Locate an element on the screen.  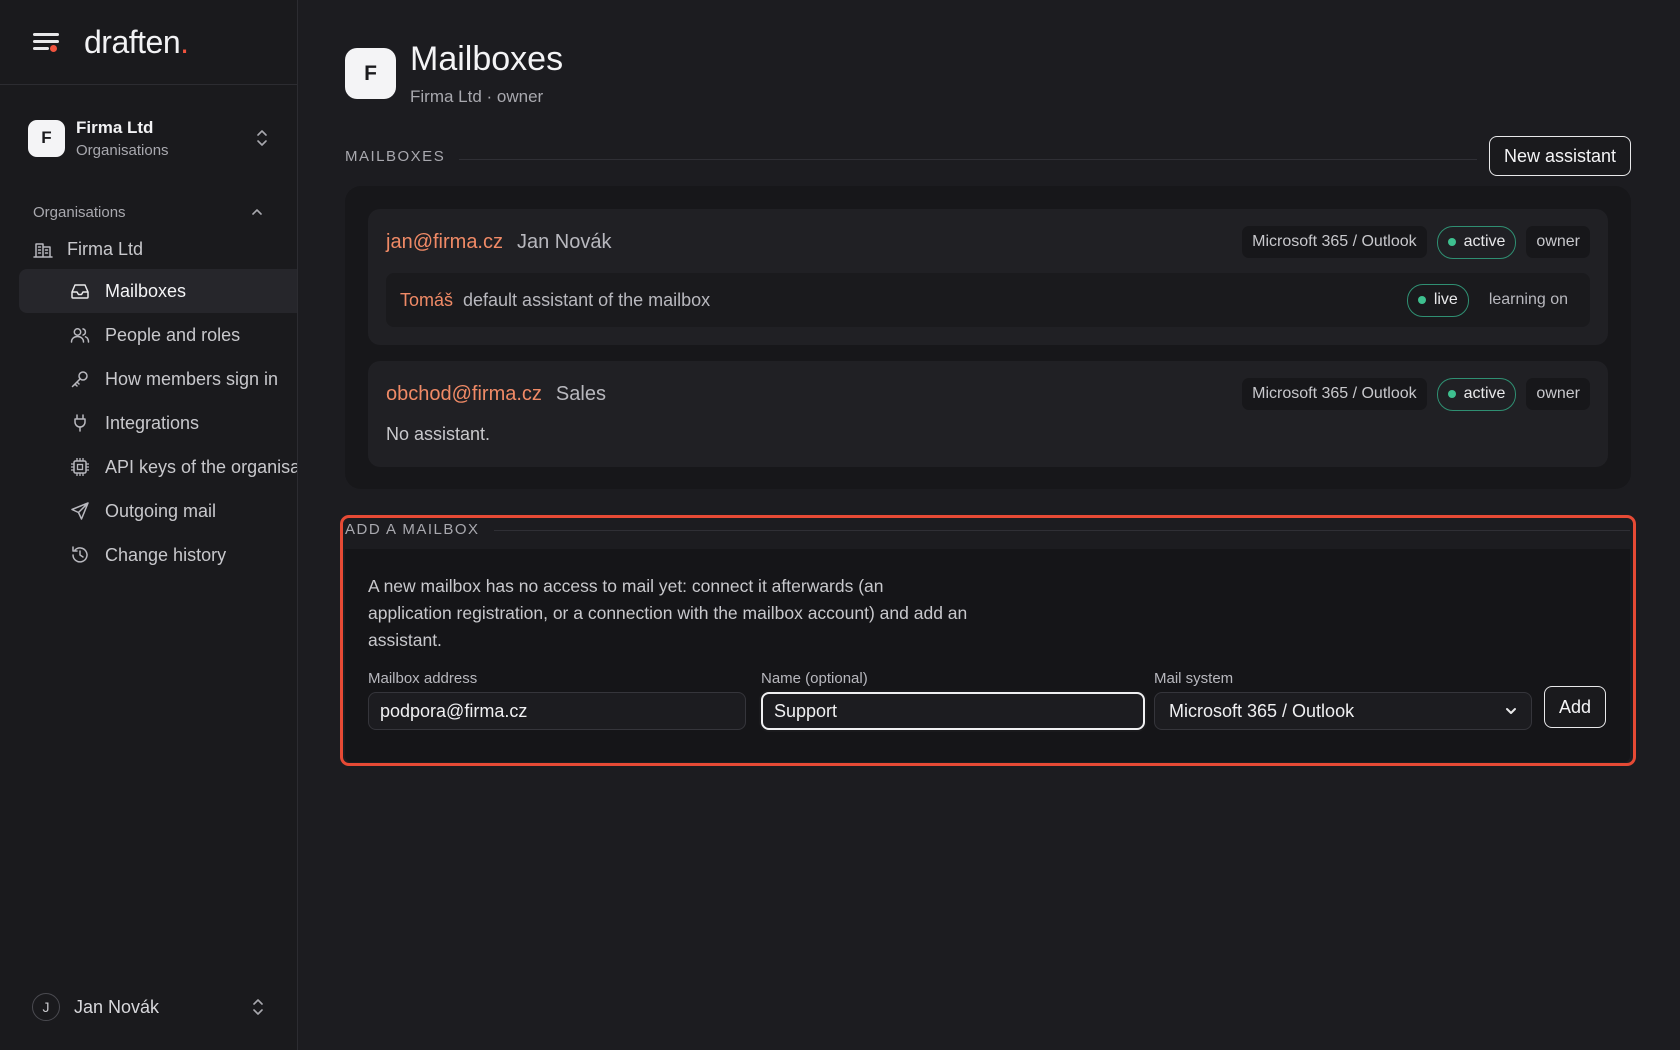
user-name: Jan Novák is located at coordinates (117, 1006).